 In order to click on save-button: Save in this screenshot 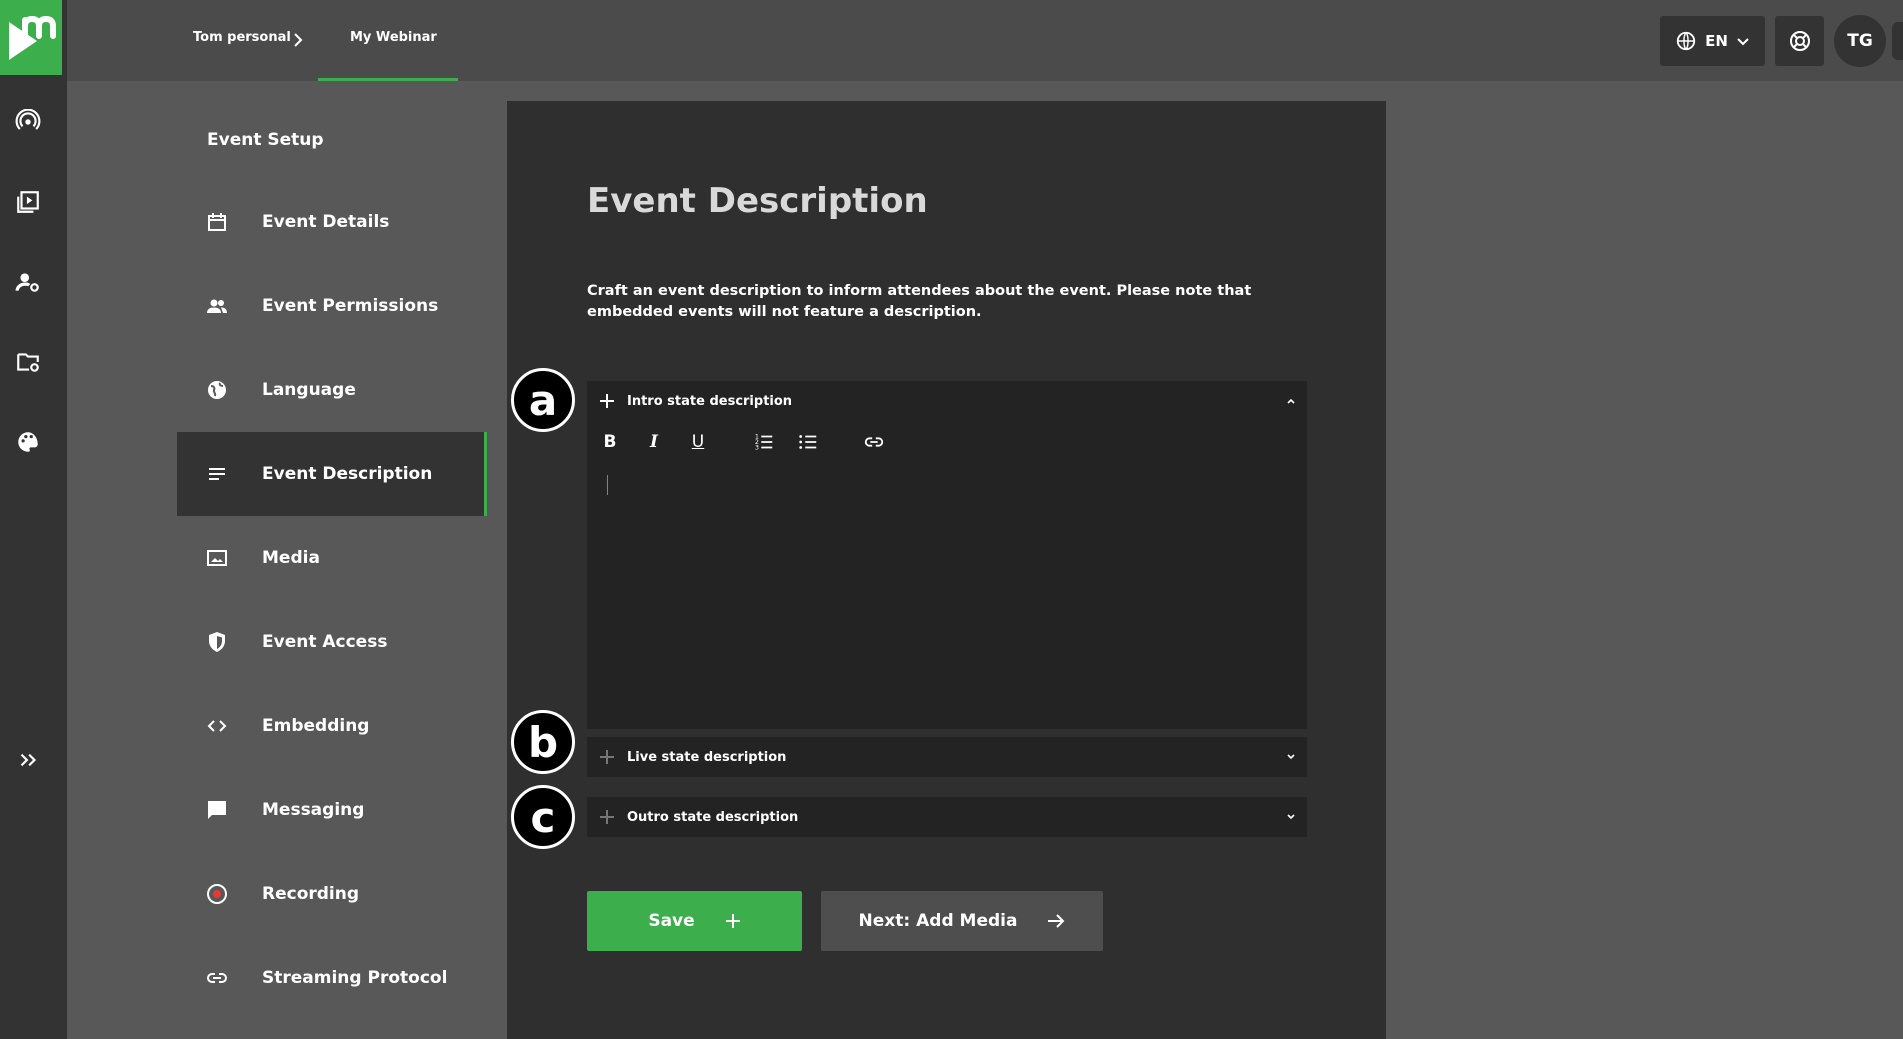, I will do `click(694, 921)`.